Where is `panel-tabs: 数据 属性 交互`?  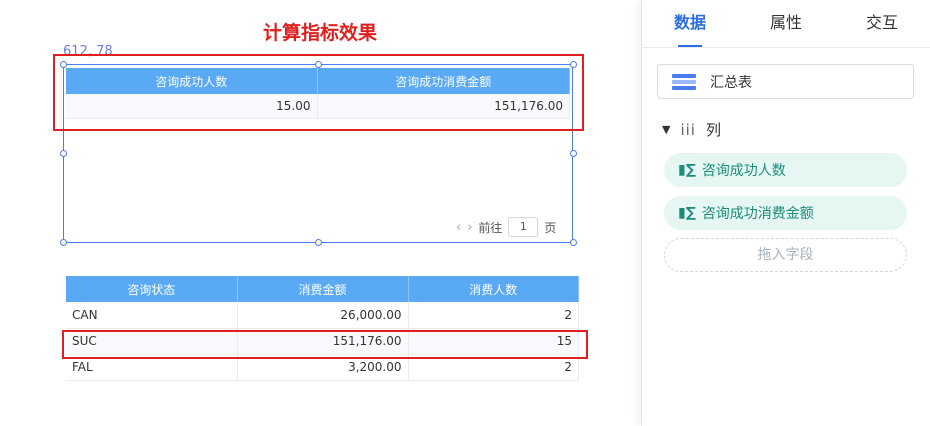 panel-tabs: 数据 属性 交互 is located at coordinates (786, 24).